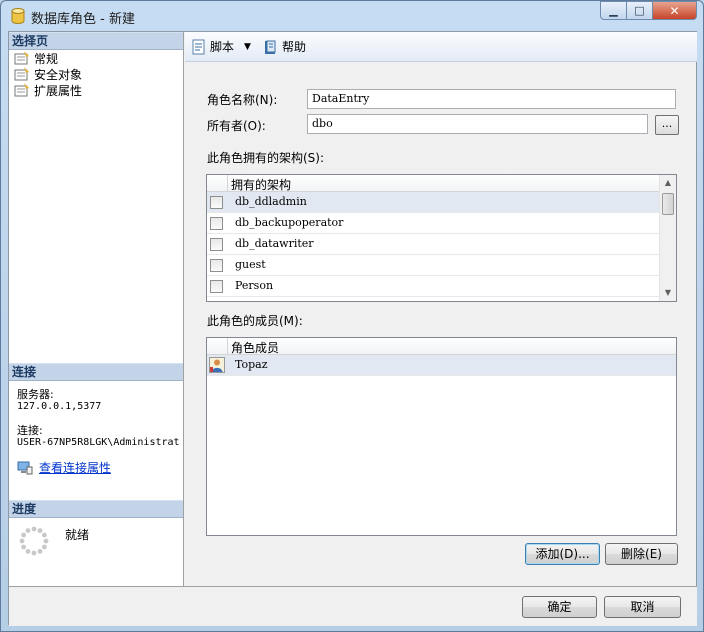 Image resolution: width=704 pixels, height=632 pixels. I want to click on toolbar: 脚本 ▼ 帮助, so click(441, 47).